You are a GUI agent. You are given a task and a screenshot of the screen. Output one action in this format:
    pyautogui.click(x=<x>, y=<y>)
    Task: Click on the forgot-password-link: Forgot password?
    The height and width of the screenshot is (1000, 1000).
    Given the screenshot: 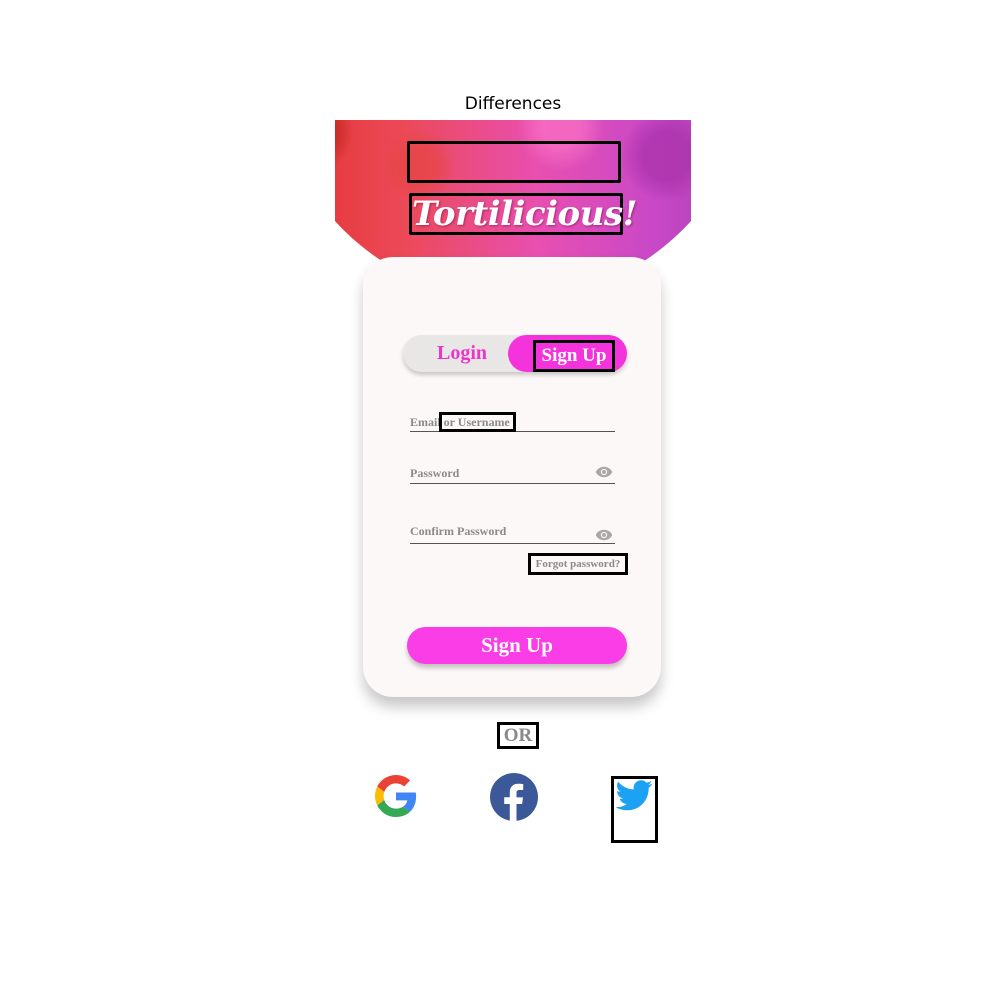 What is the action you would take?
    pyautogui.click(x=578, y=564)
    